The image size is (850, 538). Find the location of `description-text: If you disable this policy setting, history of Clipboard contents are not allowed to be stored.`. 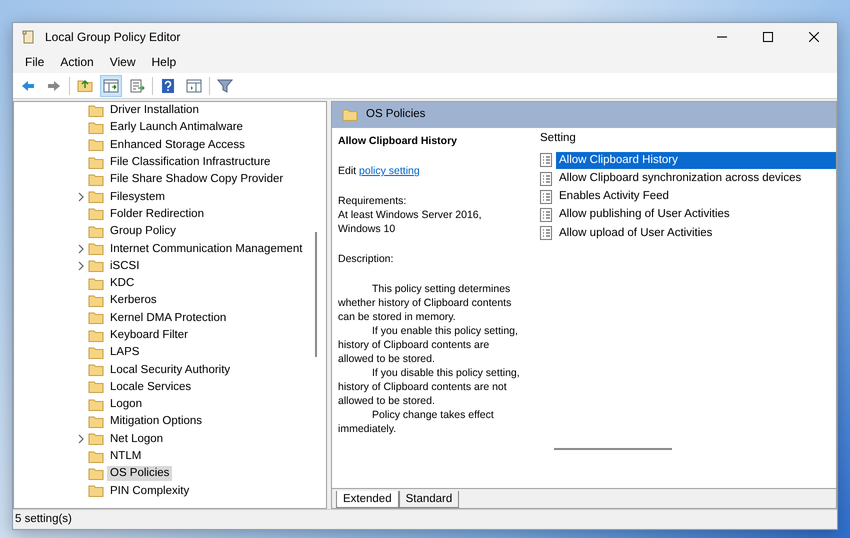

description-text: If you disable this policy setting, history of Clipboard contents are not allowed to be stored. is located at coordinates (429, 387).